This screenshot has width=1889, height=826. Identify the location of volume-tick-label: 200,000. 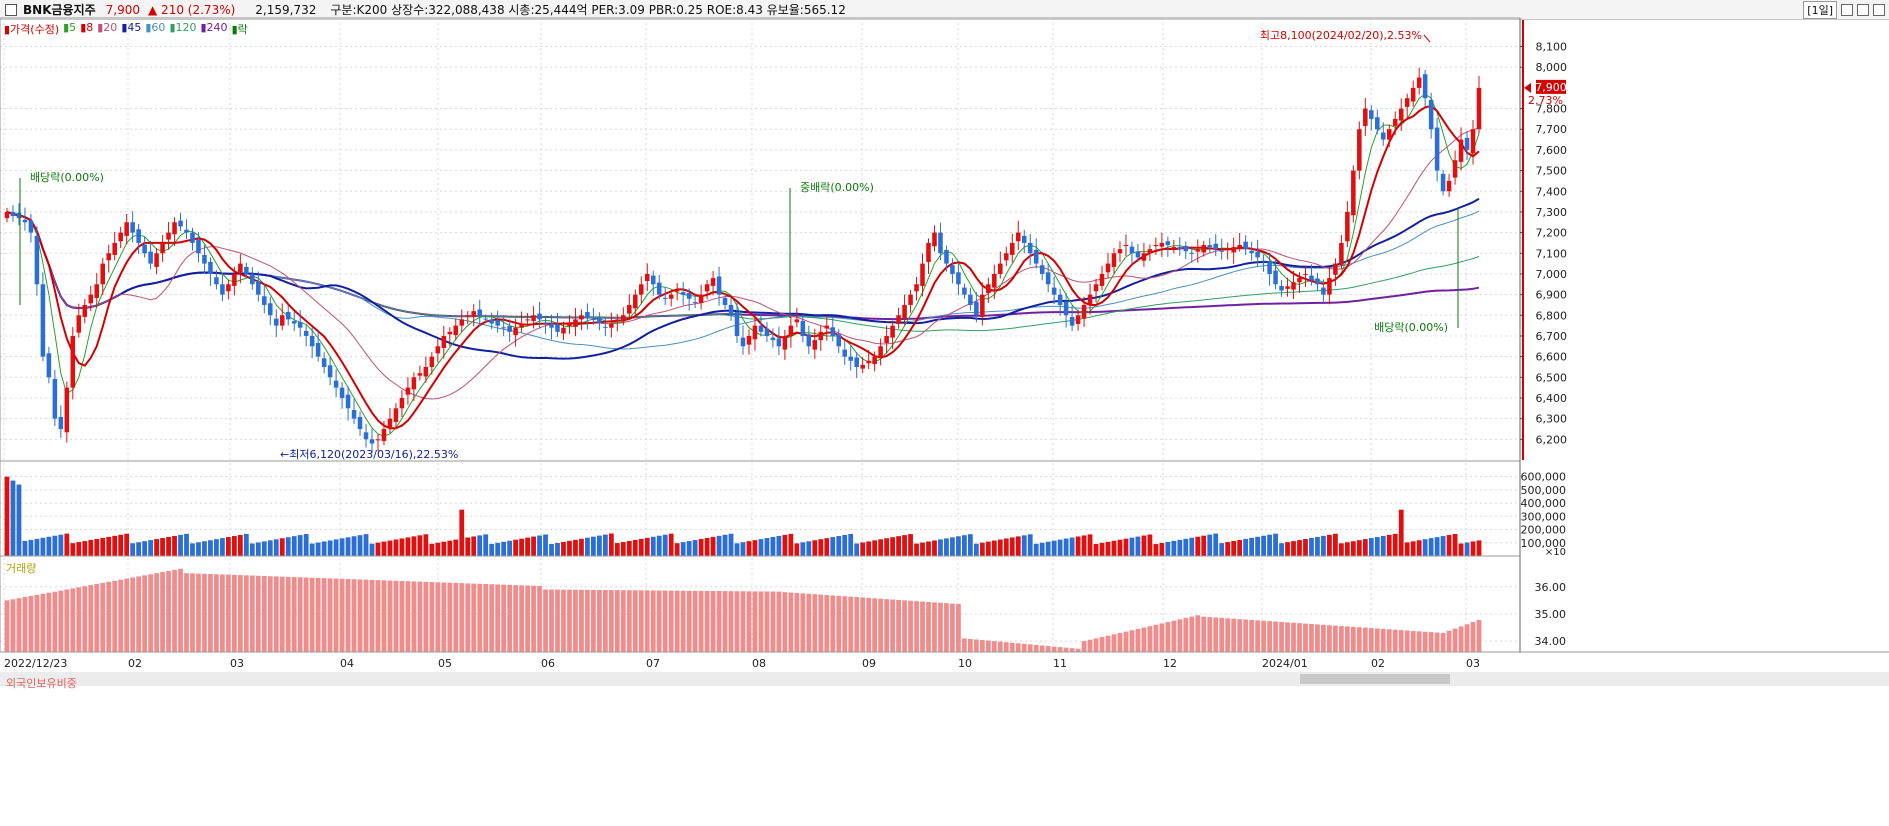
(1544, 530).